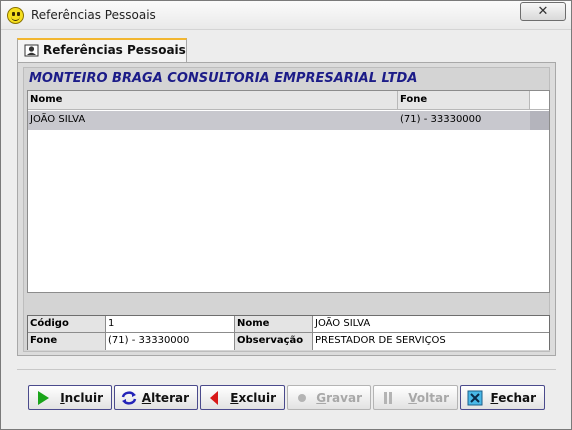 This screenshot has width=572, height=430. Describe the element at coordinates (539, 120) in the screenshot. I see `row-indicator` at that location.